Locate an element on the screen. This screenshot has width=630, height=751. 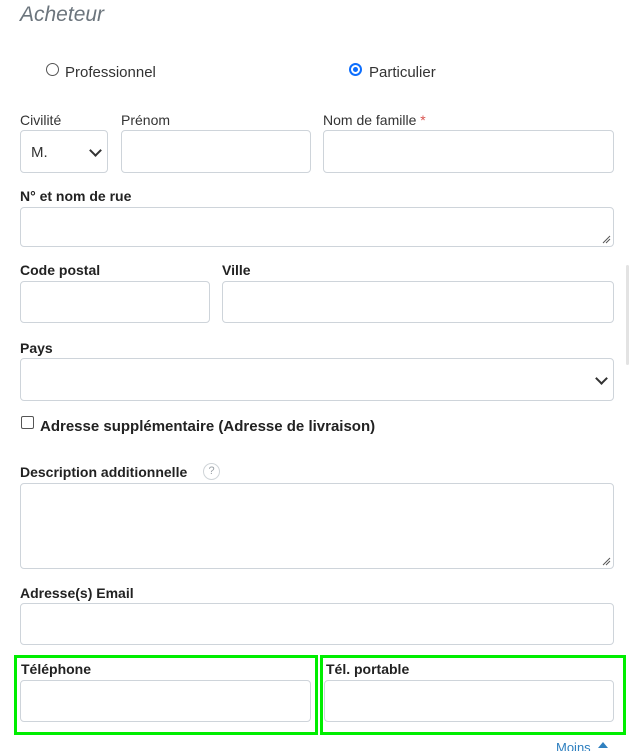
help-icon: ? is located at coordinates (211, 471).